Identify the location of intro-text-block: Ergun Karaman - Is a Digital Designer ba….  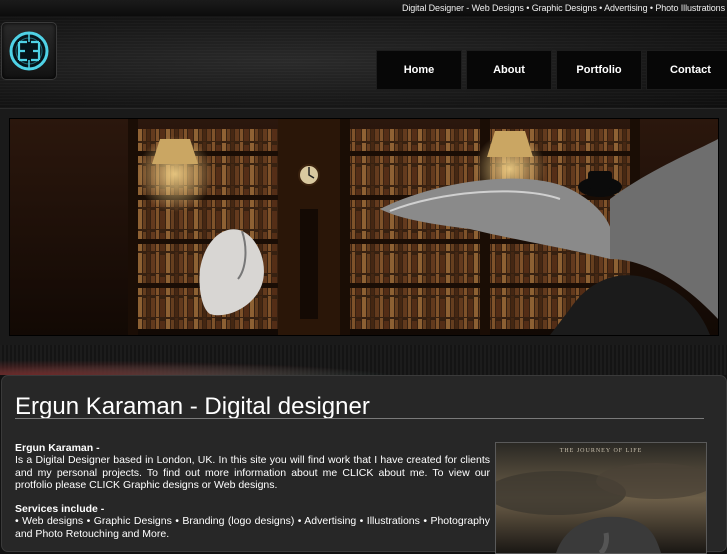
(252, 491).